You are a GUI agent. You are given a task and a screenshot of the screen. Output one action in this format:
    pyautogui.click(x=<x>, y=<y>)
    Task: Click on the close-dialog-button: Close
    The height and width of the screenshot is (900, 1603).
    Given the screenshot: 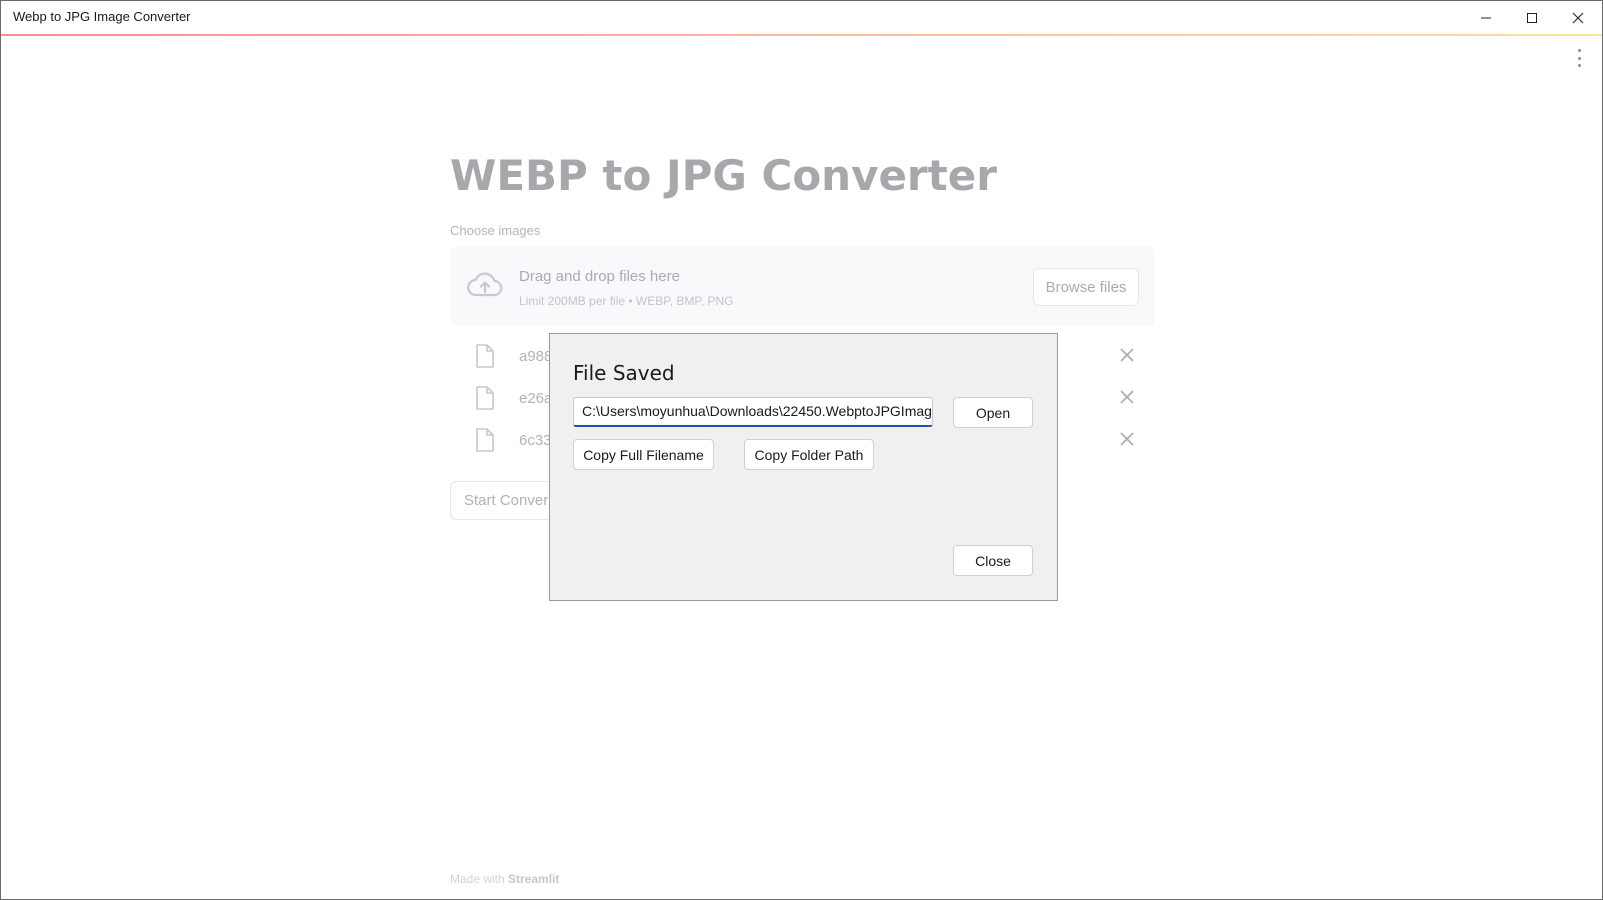 What is the action you would take?
    pyautogui.click(x=993, y=560)
    